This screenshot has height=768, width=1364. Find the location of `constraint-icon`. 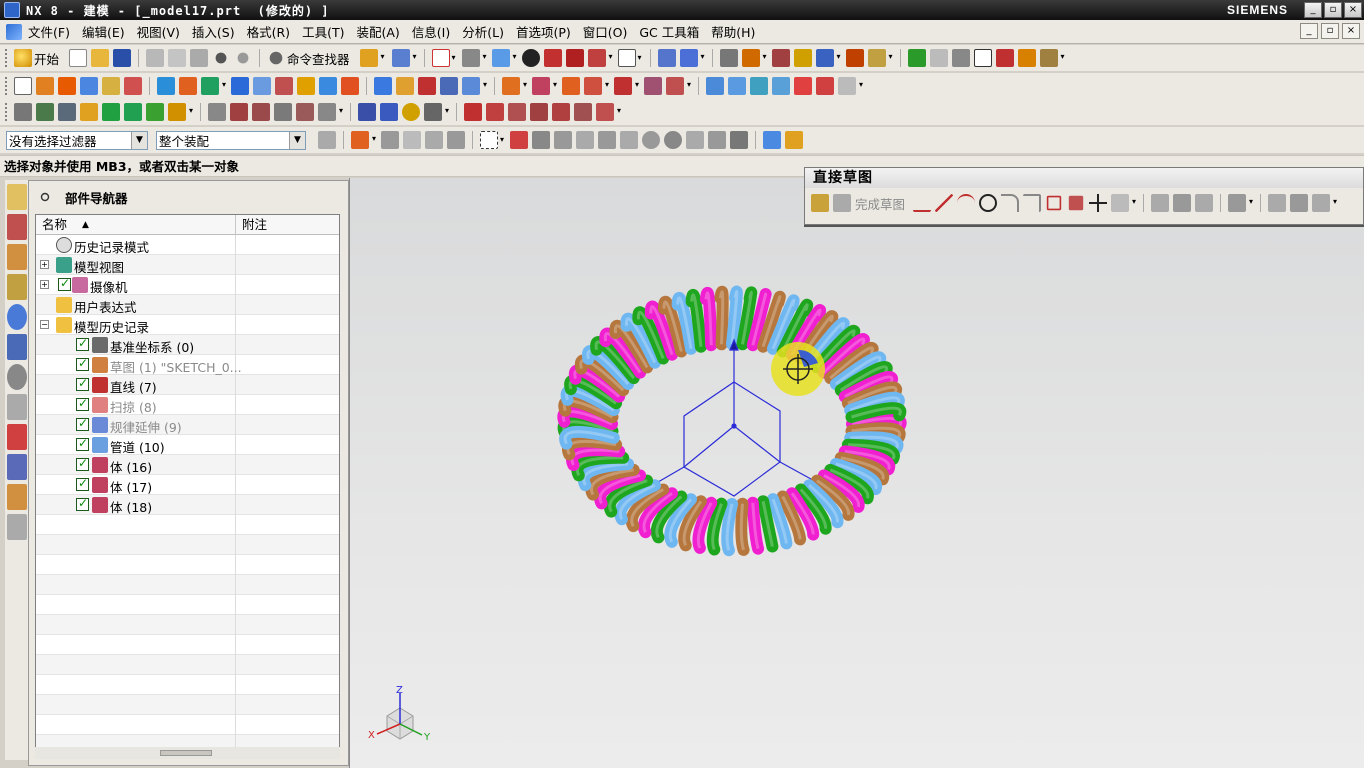

constraint-icon is located at coordinates (1277, 203).